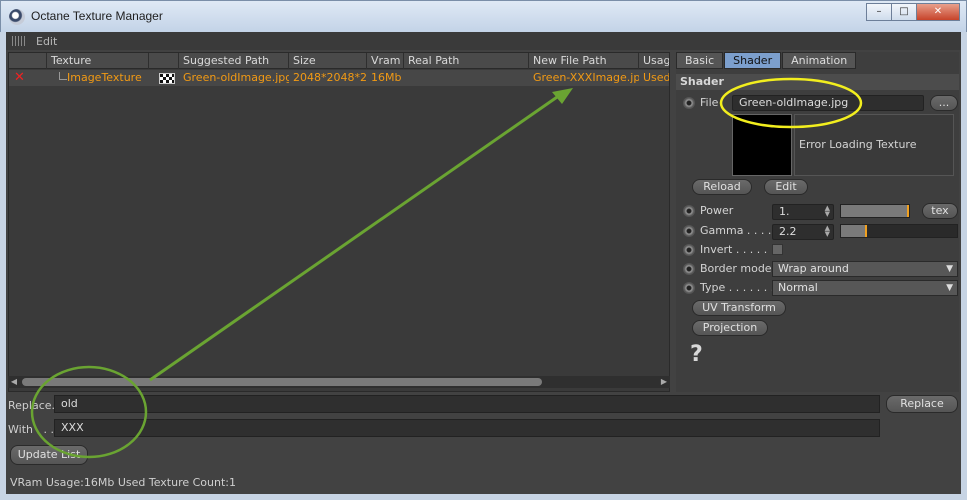  Describe the element at coordinates (689, 231) in the screenshot. I see `gamma-radio-icon` at that location.